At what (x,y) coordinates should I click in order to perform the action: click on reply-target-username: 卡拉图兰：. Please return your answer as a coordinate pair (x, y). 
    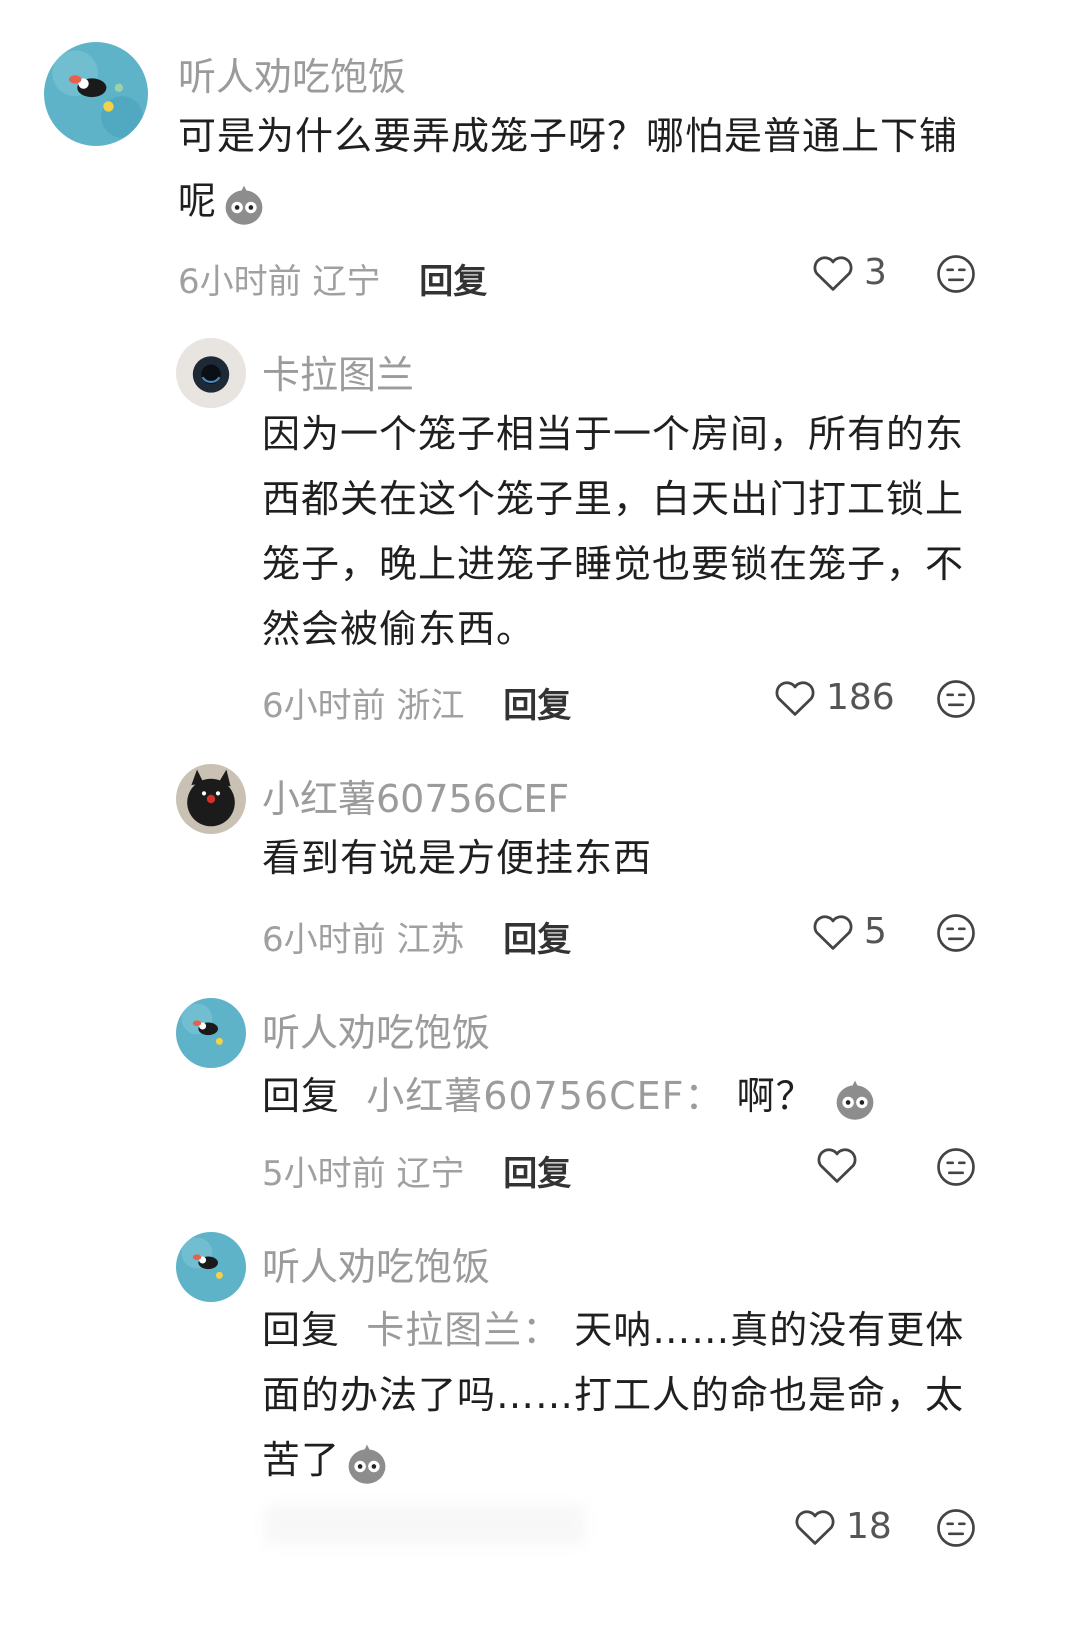
    Looking at the image, I should click on (463, 1330).